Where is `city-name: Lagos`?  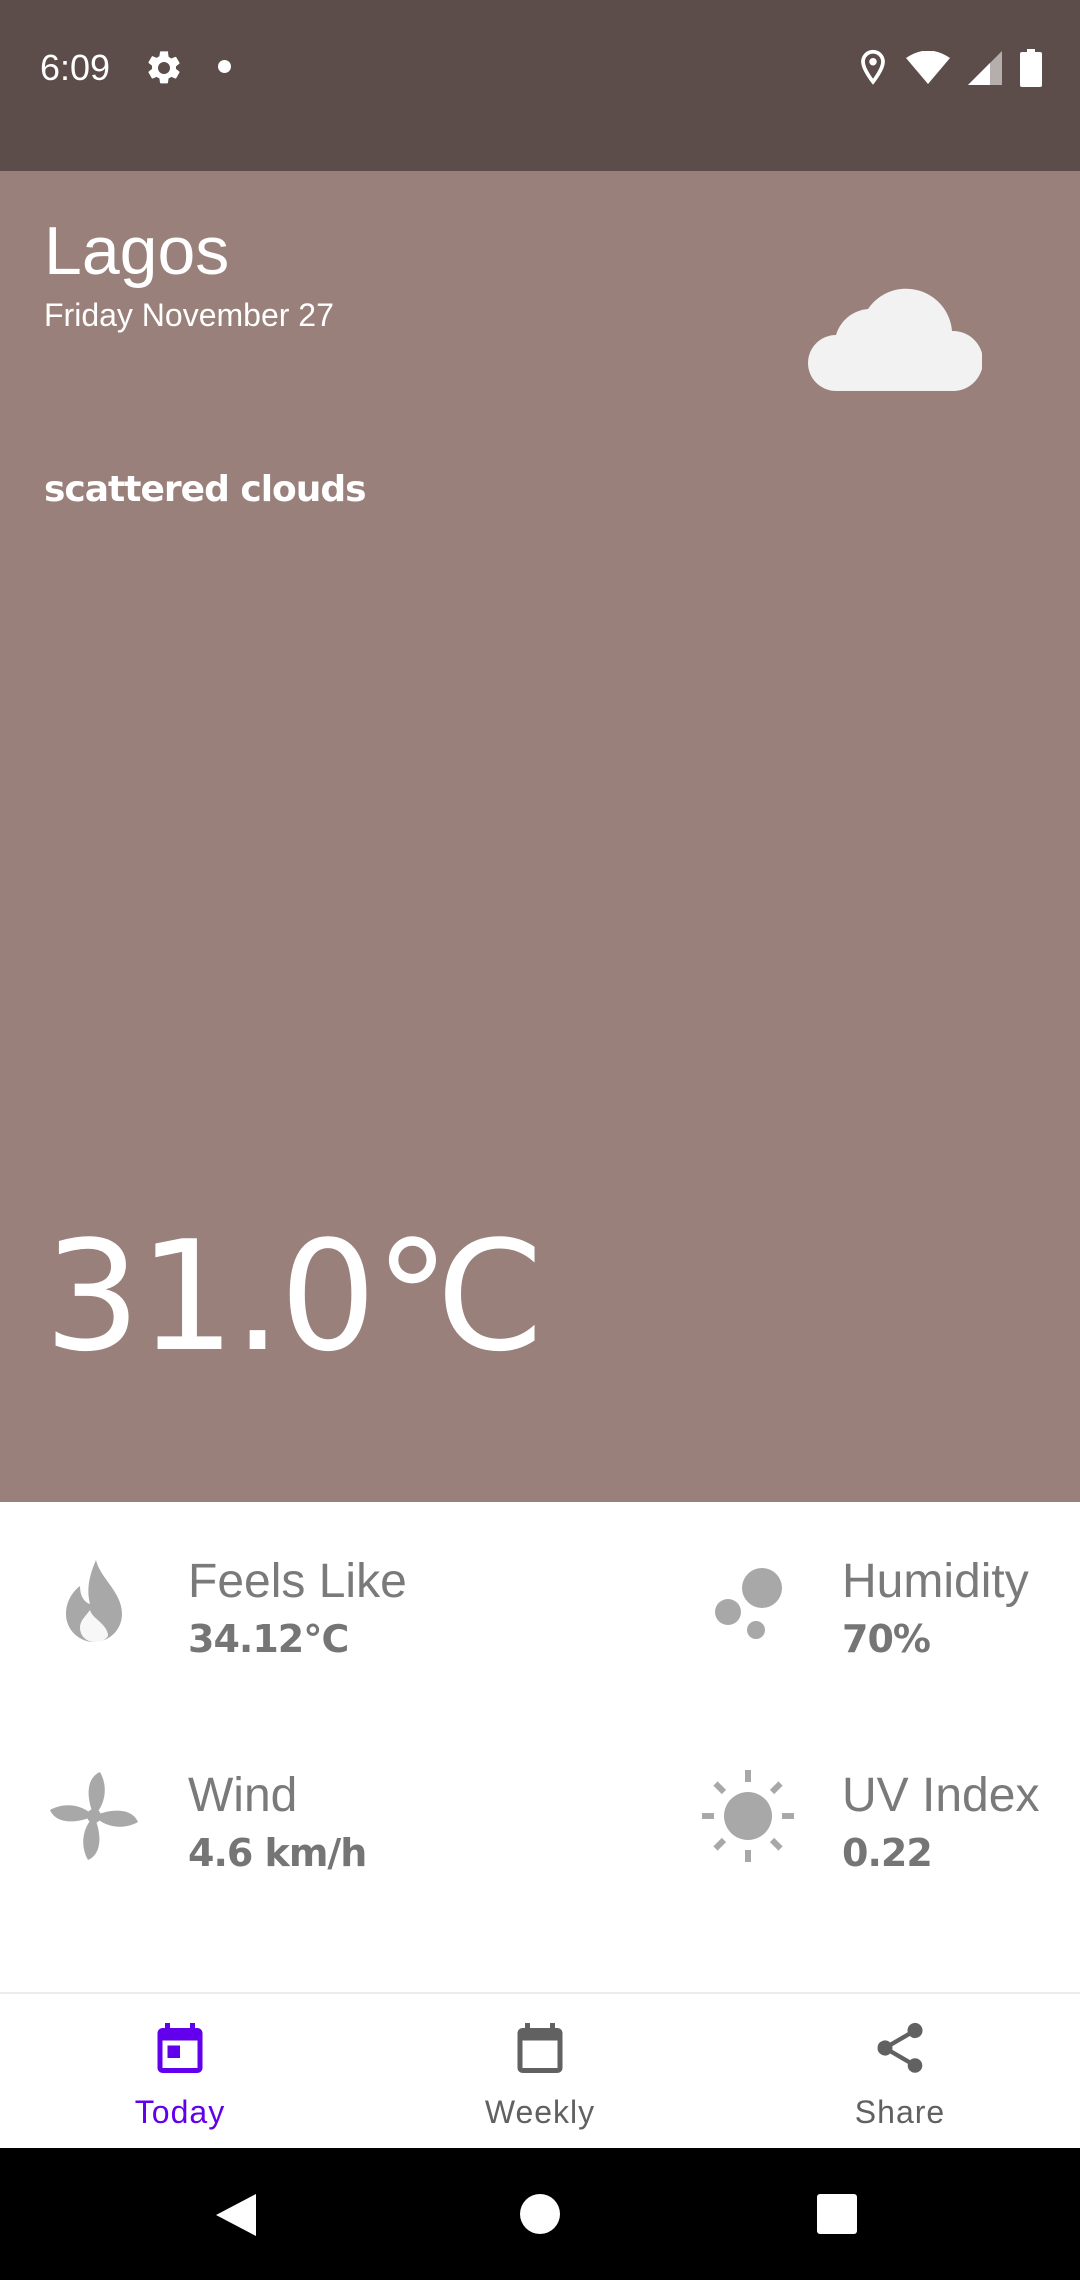 city-name: Lagos is located at coordinates (137, 251).